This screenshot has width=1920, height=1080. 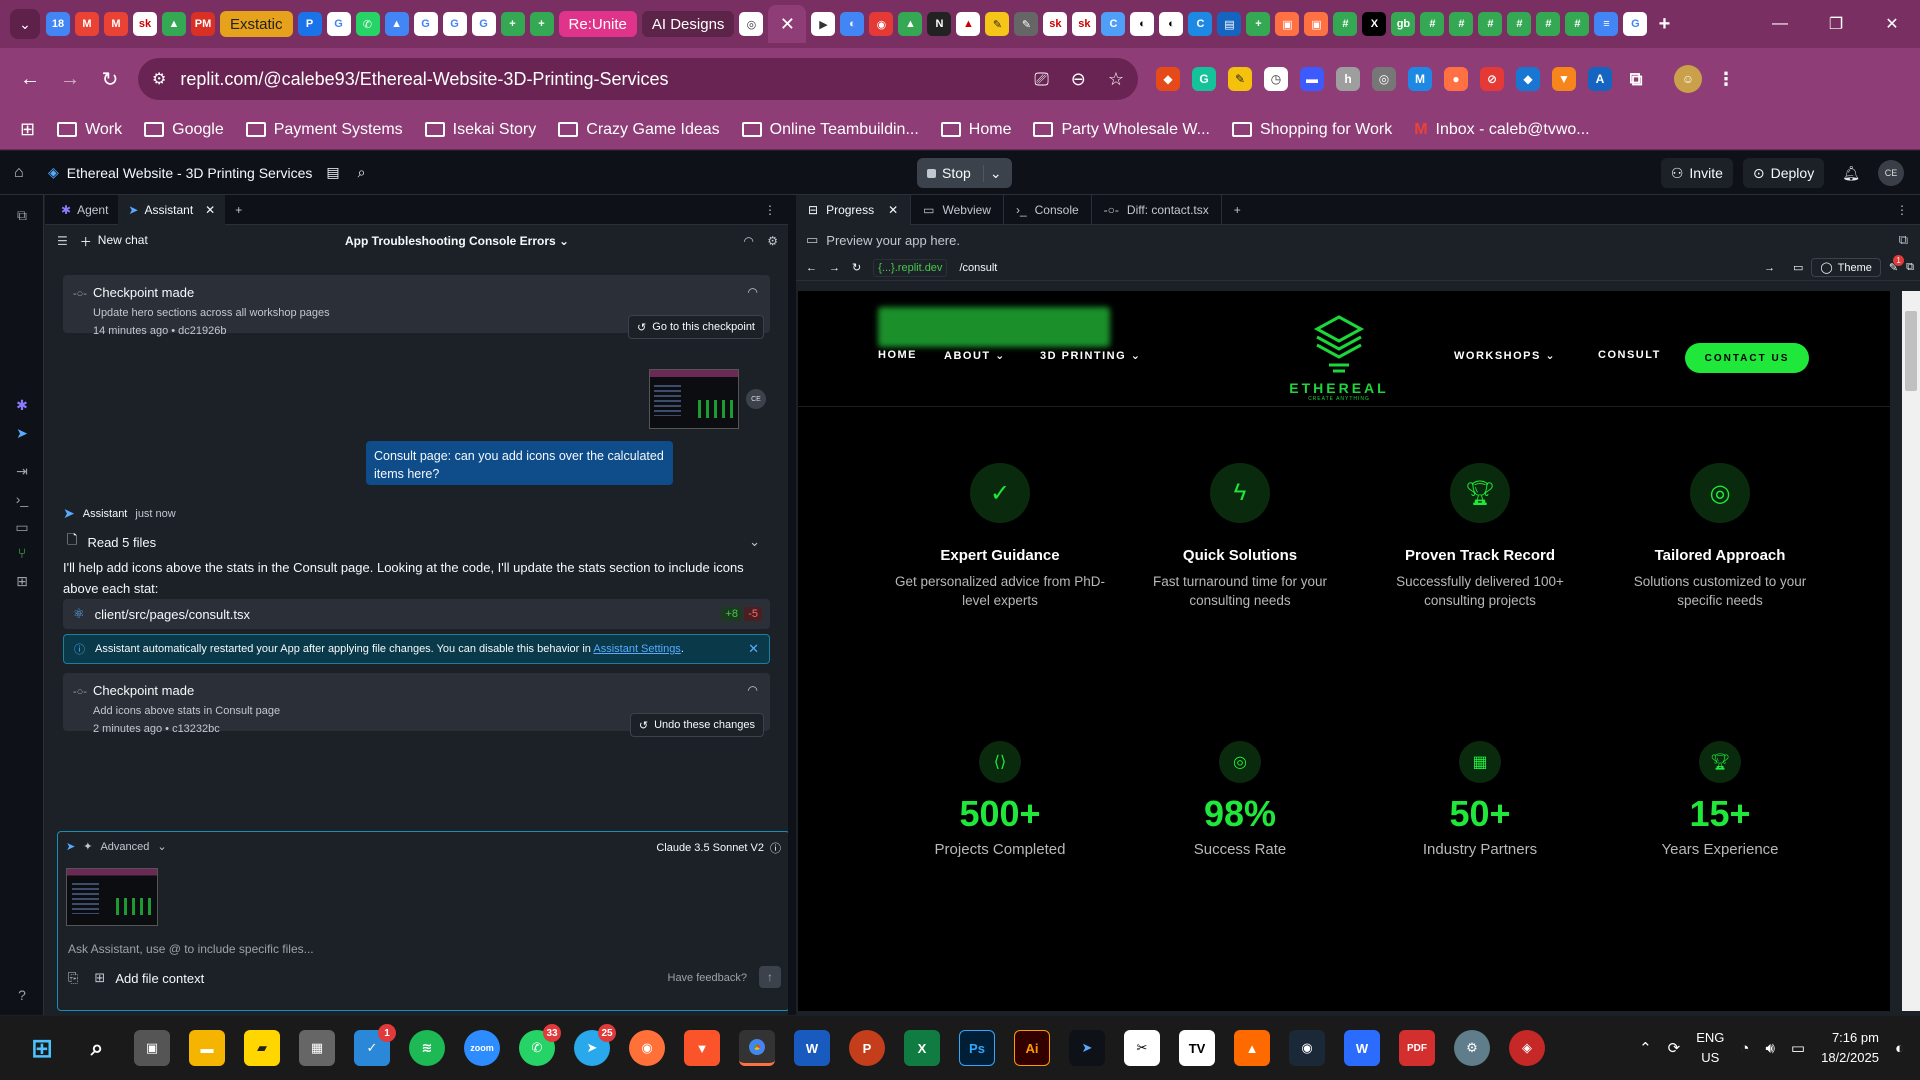 What do you see at coordinates (416, 614) in the screenshot?
I see `changed-file-row: ⚛ client/src/pages/consult.tsx +8 -5` at bounding box center [416, 614].